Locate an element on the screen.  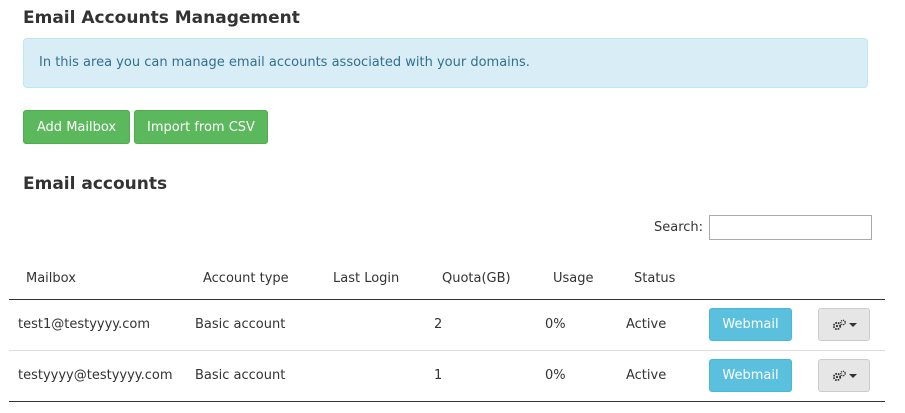
mailbox-cell: testyyyy@testyyyy.com is located at coordinates (95, 375).